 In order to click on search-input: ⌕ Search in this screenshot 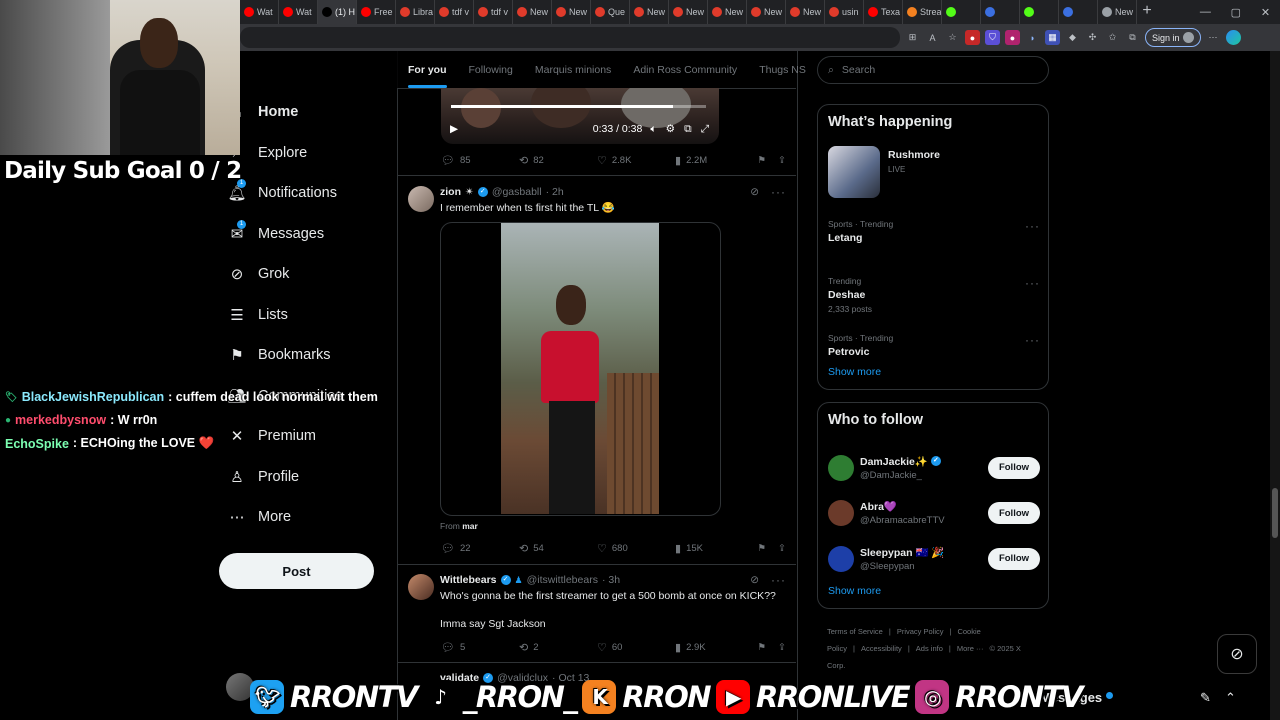, I will do `click(933, 70)`.